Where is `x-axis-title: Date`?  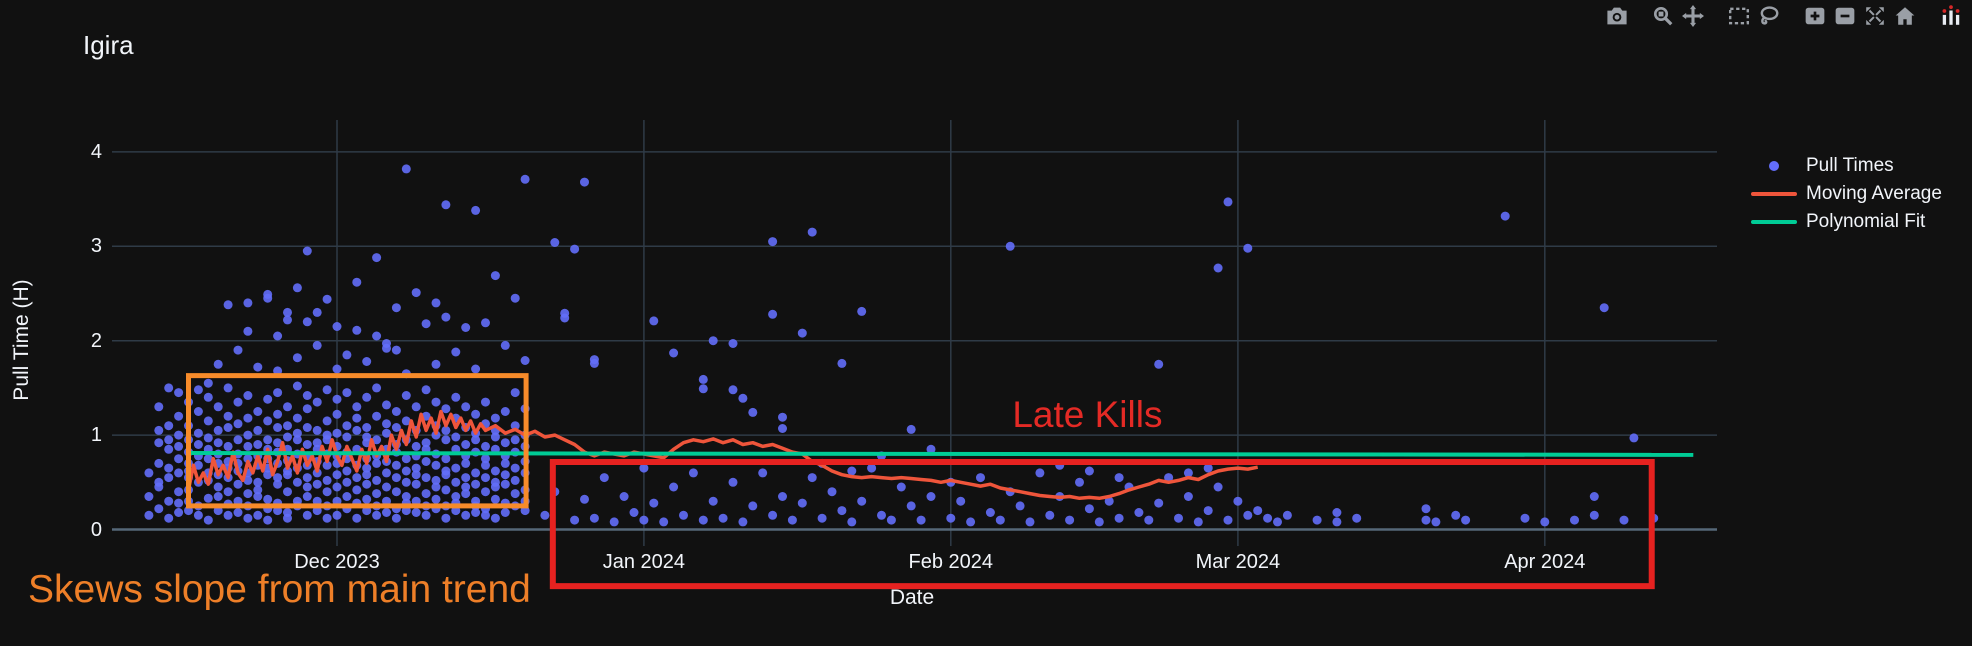 x-axis-title: Date is located at coordinates (912, 597).